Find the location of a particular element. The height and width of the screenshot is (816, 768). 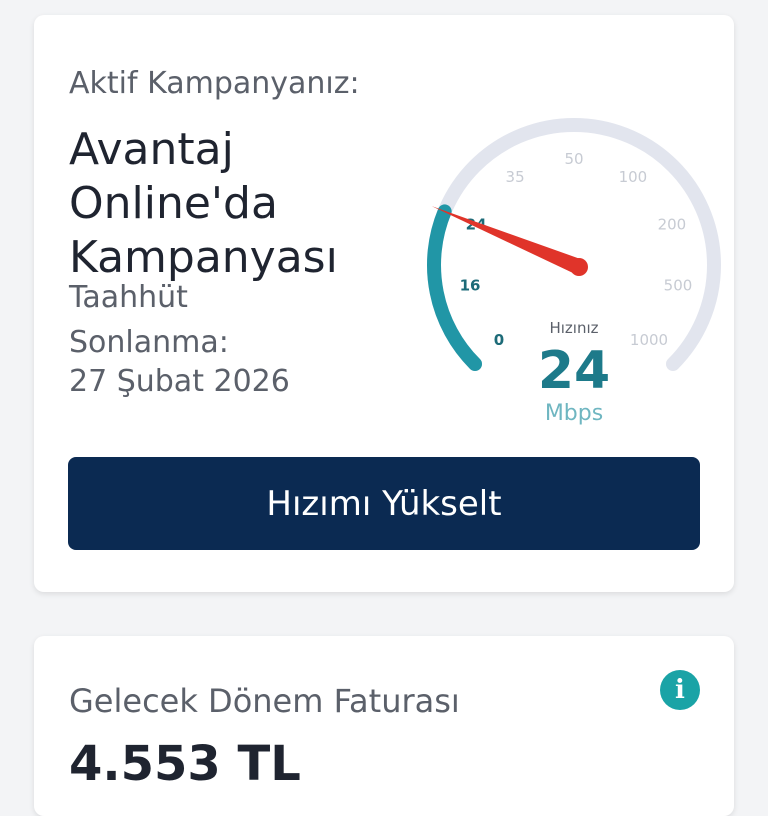

active-campaign-label: Aktif Kampanyanız: is located at coordinates (214, 83).